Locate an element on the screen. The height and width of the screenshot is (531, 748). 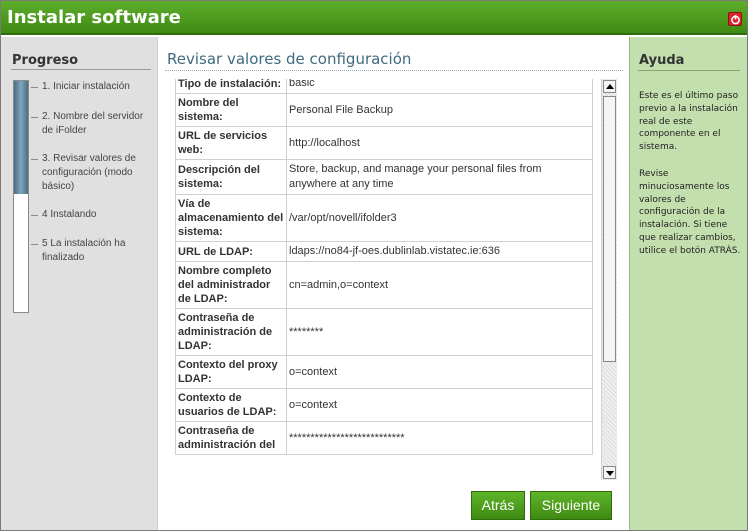
config-row: URL de servicios web: http://localhost is located at coordinates (384, 143).